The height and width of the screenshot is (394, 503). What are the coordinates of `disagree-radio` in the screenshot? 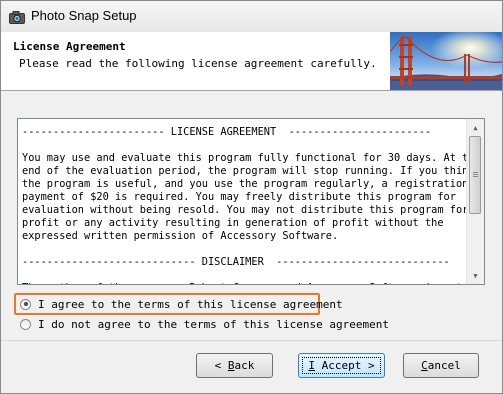 It's located at (25, 324).